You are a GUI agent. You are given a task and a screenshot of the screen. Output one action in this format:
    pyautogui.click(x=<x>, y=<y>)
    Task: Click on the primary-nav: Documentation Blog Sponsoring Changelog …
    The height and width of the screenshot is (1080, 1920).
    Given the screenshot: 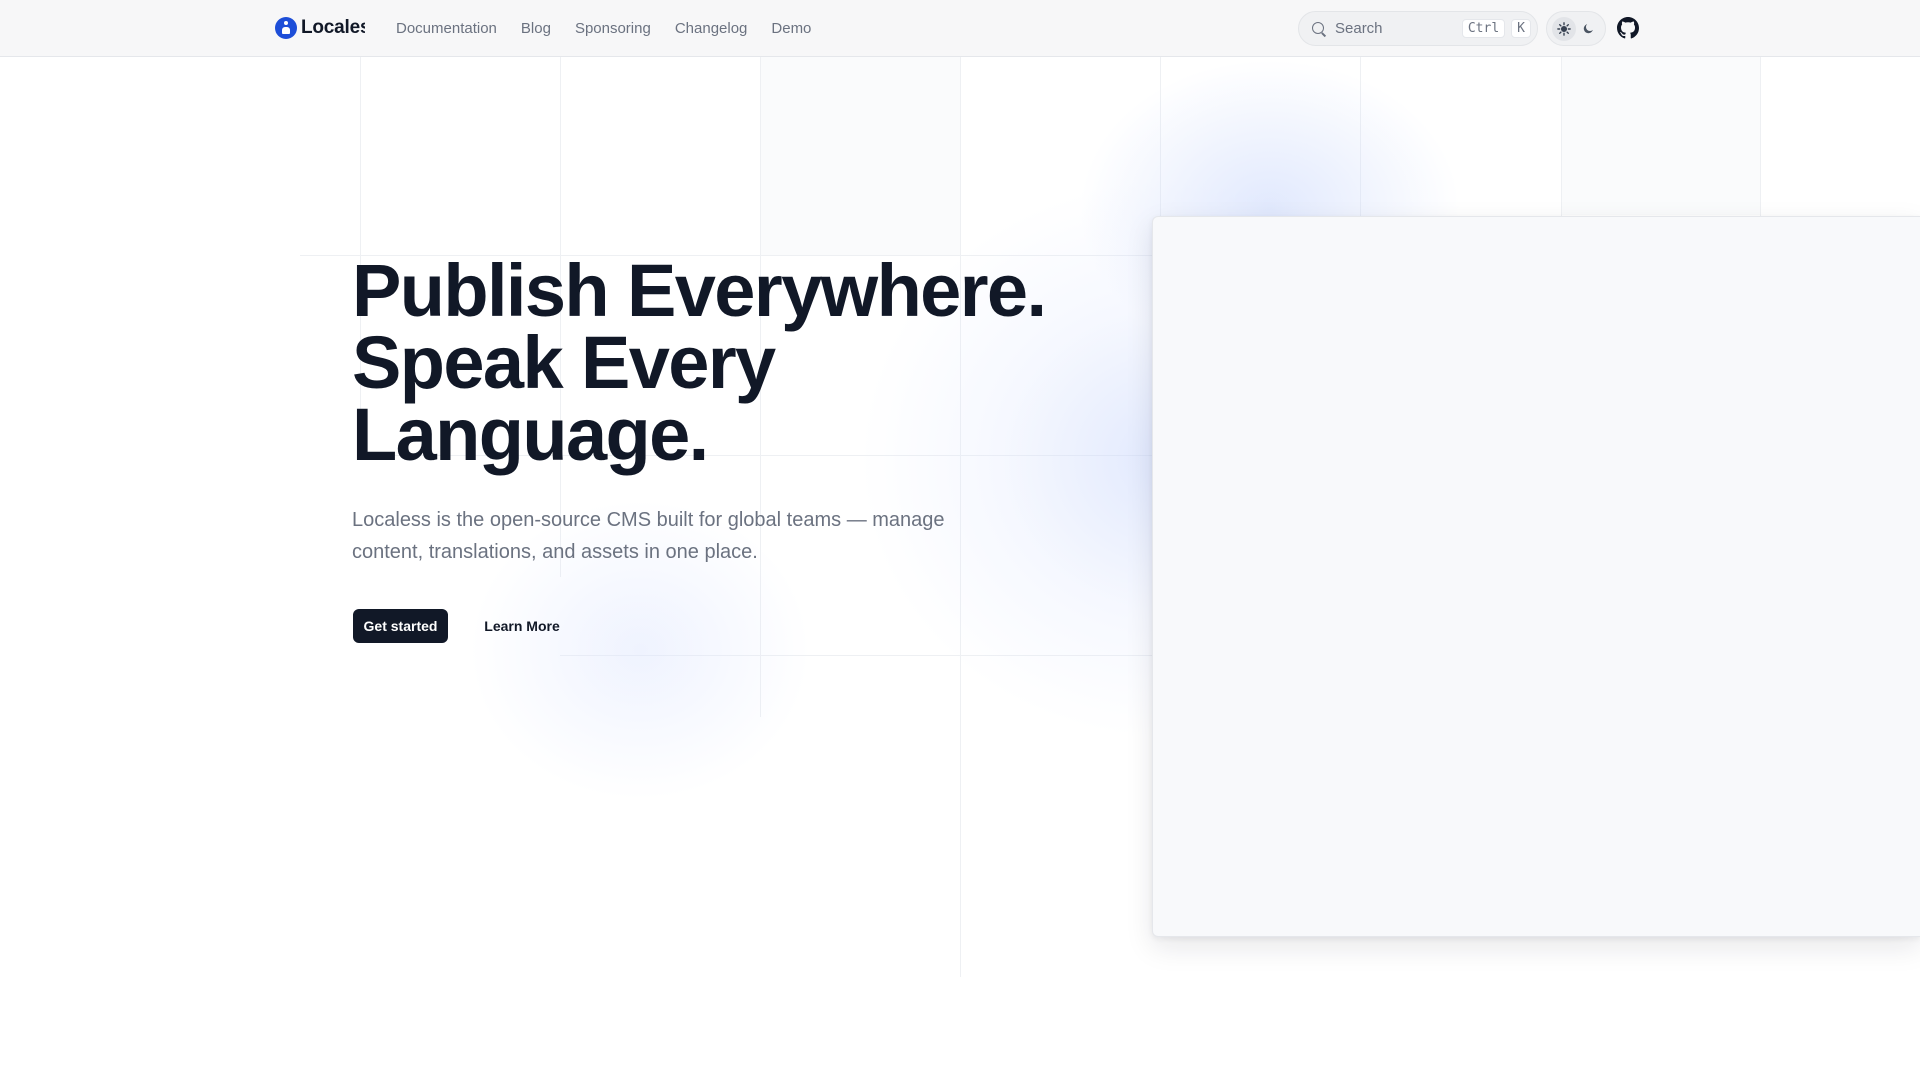 What is the action you would take?
    pyautogui.click(x=615, y=28)
    